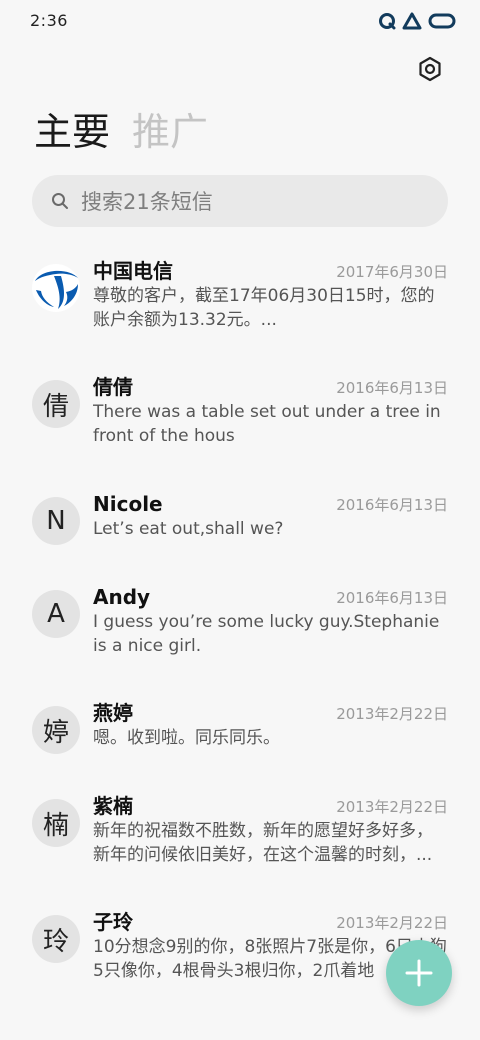  Describe the element at coordinates (56, 614) in the screenshot. I see `avatar: A` at that location.